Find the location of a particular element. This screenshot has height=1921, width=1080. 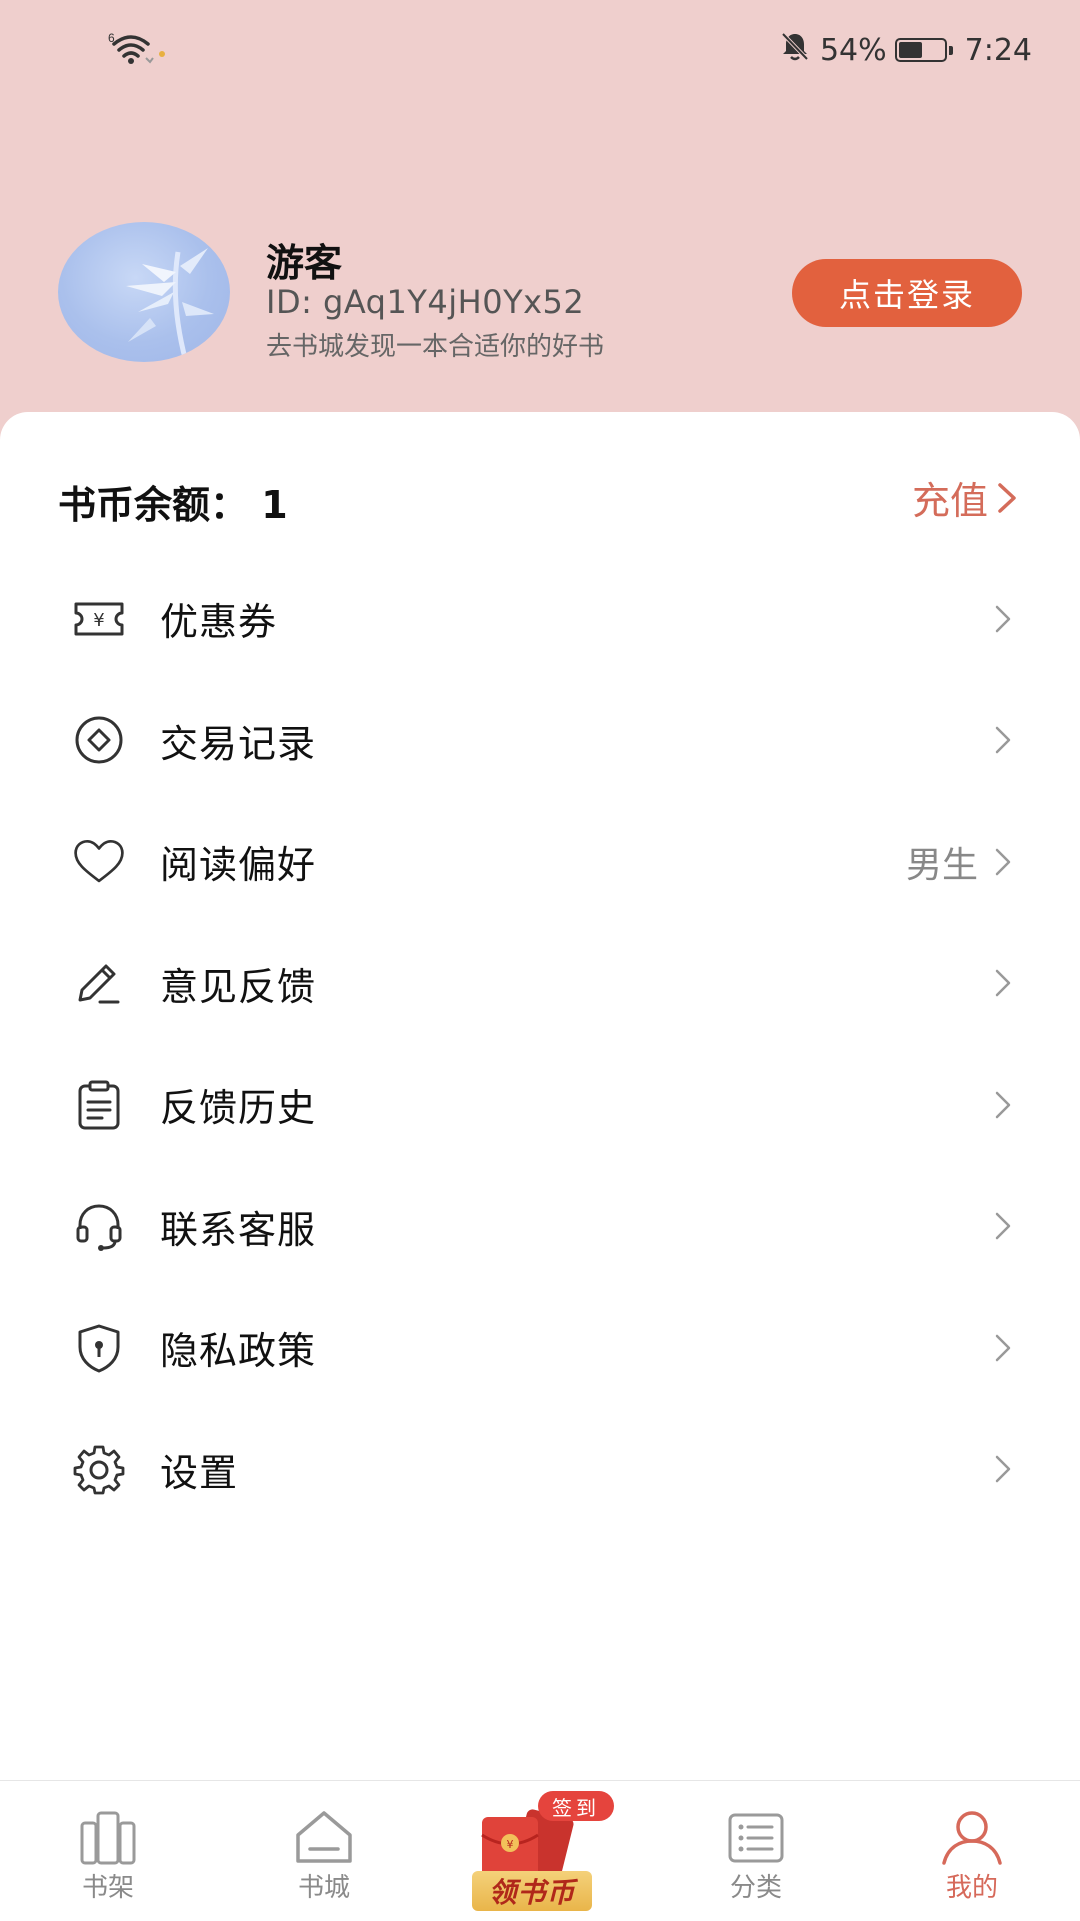

profile-icon is located at coordinates (972, 1839).